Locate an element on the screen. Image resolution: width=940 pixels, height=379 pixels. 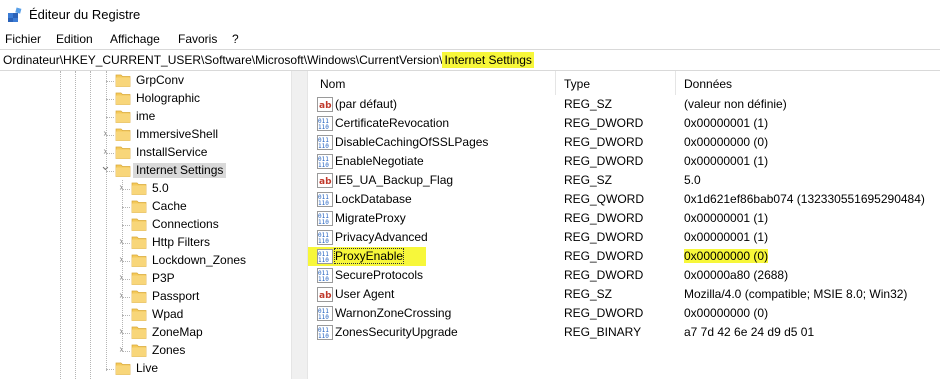
tree-node: ⌄ Internet Settings is located at coordinates (145, 169).